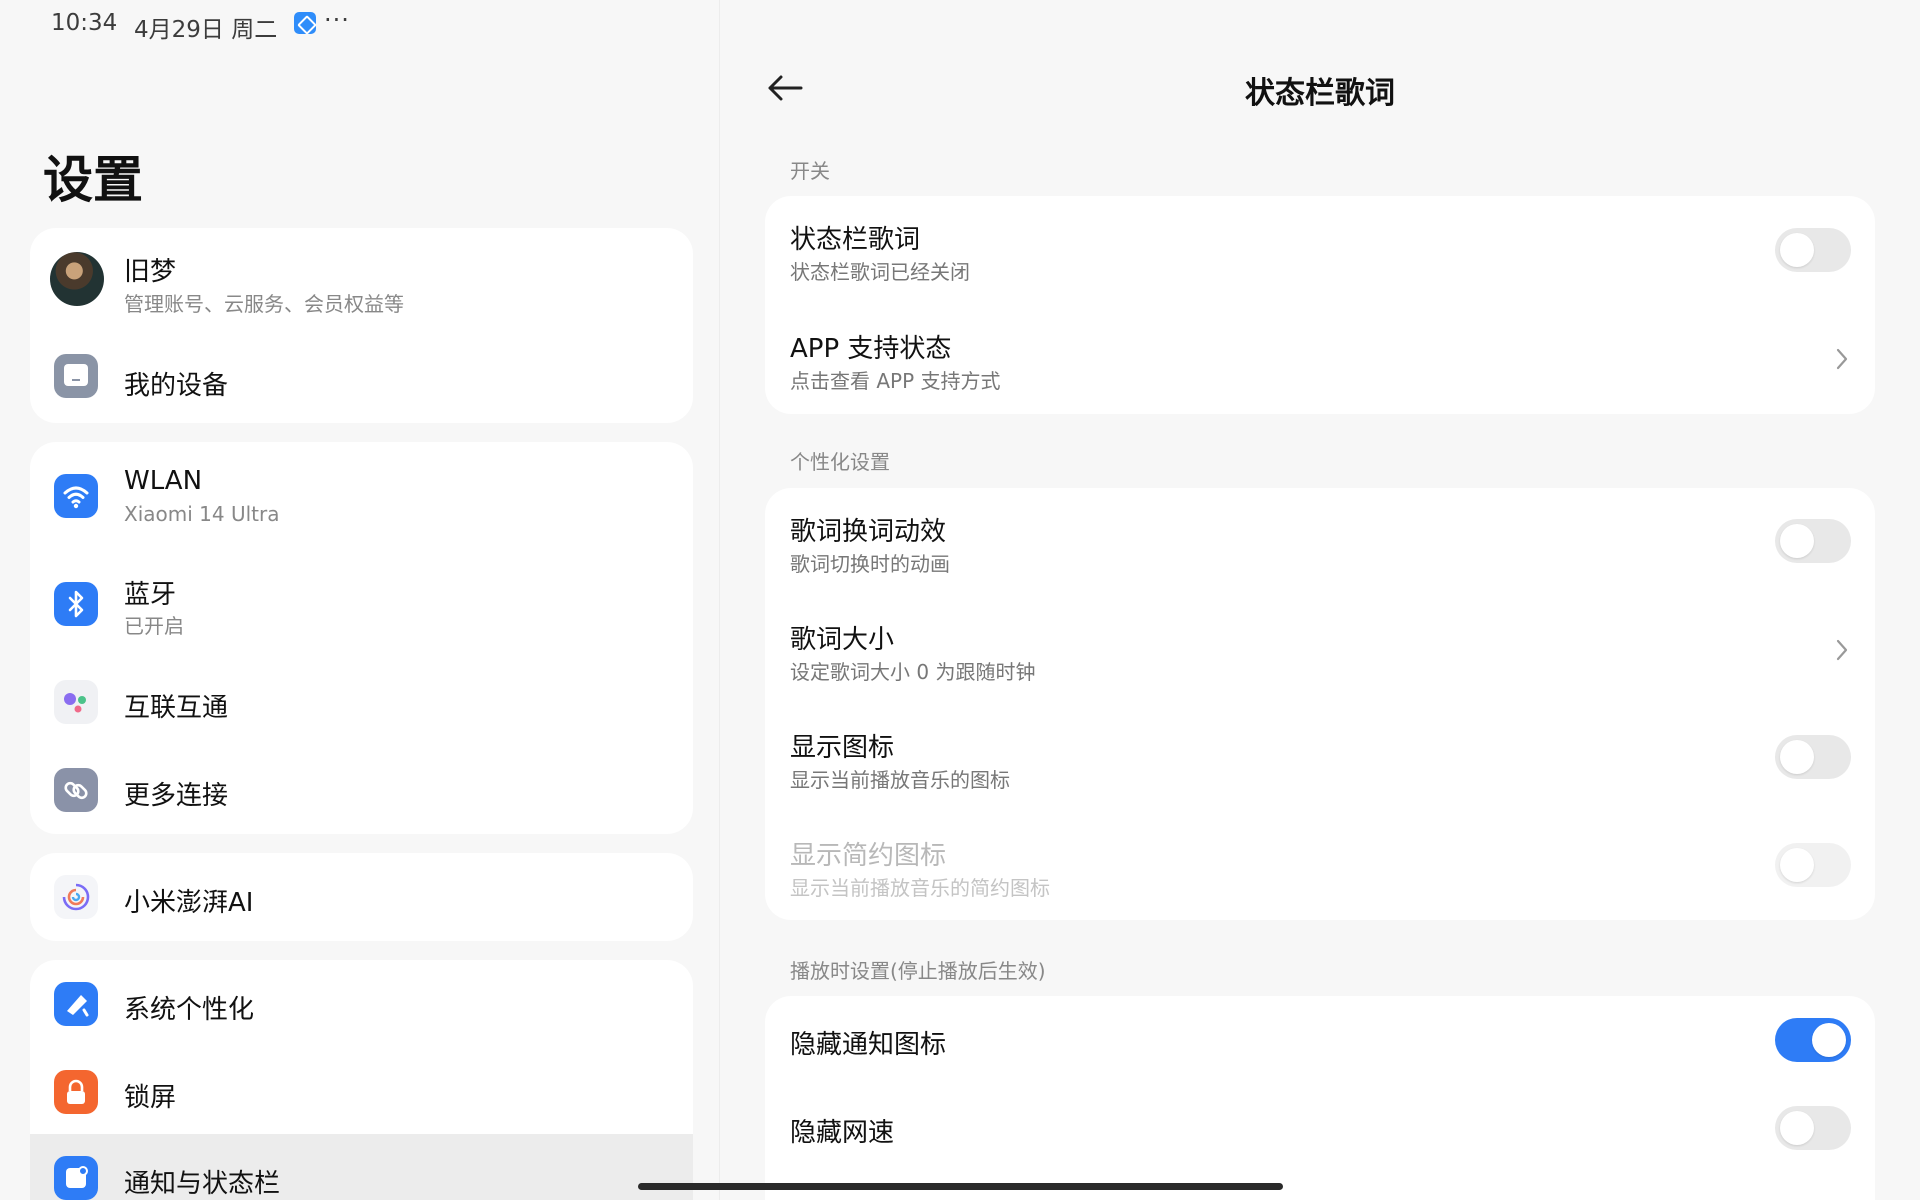 The image size is (1920, 1200). I want to click on brush-icon, so click(76, 1004).